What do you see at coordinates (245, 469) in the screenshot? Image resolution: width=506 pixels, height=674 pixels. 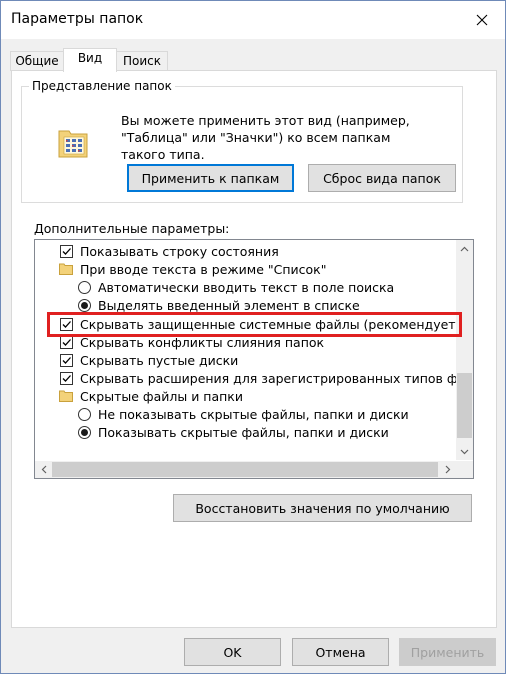 I see `horizontal-scroll-thumb` at bounding box center [245, 469].